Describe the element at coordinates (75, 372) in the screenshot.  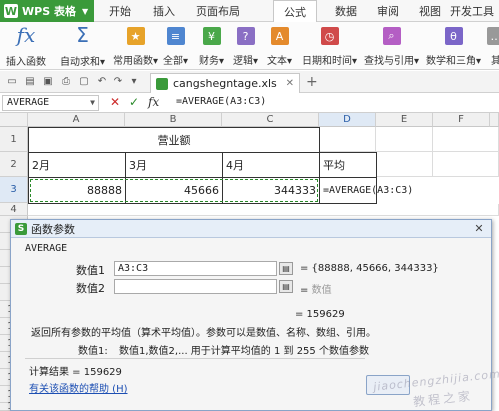
I see `calculation-result: 计算结果 = 159629` at that location.